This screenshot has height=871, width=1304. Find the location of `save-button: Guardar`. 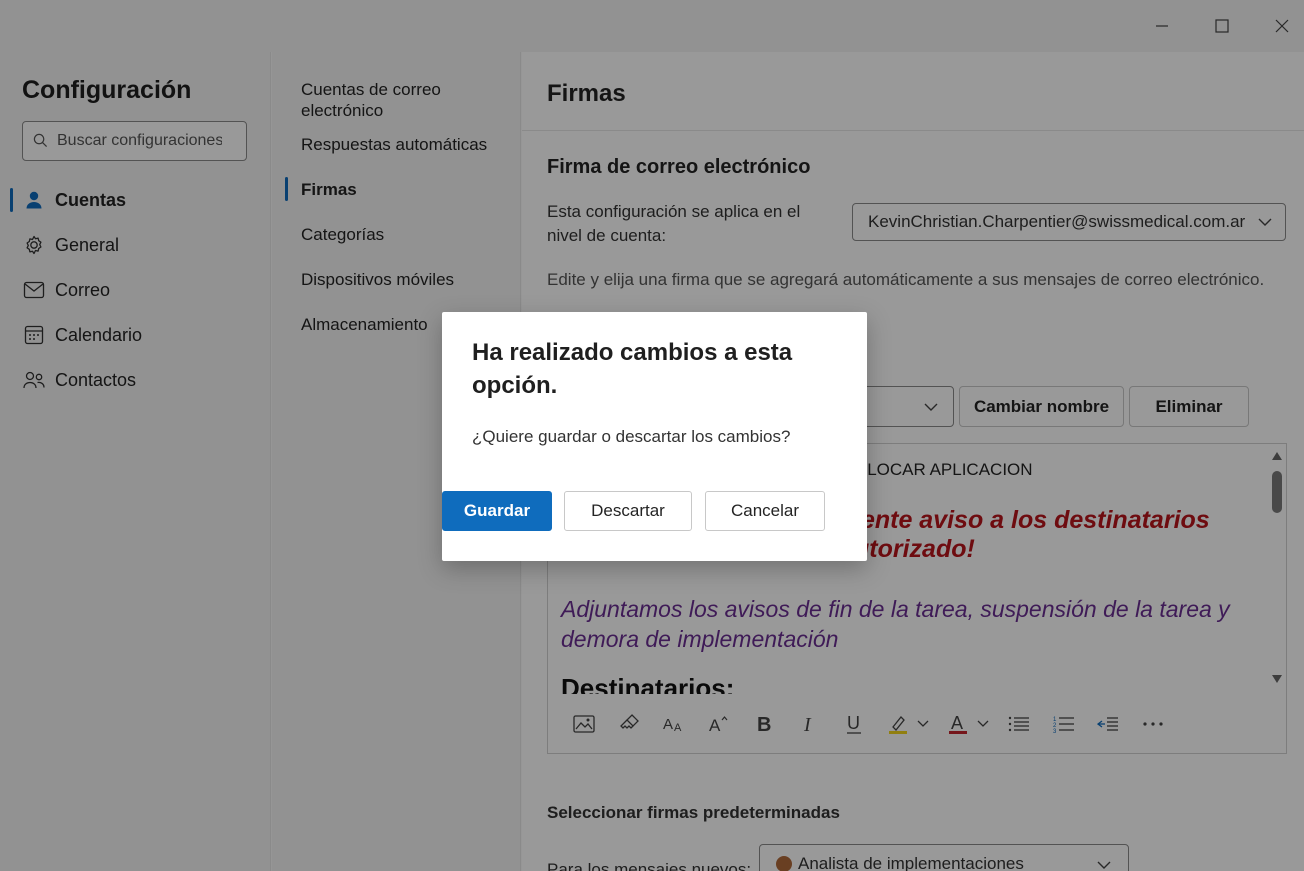

save-button: Guardar is located at coordinates (497, 511).